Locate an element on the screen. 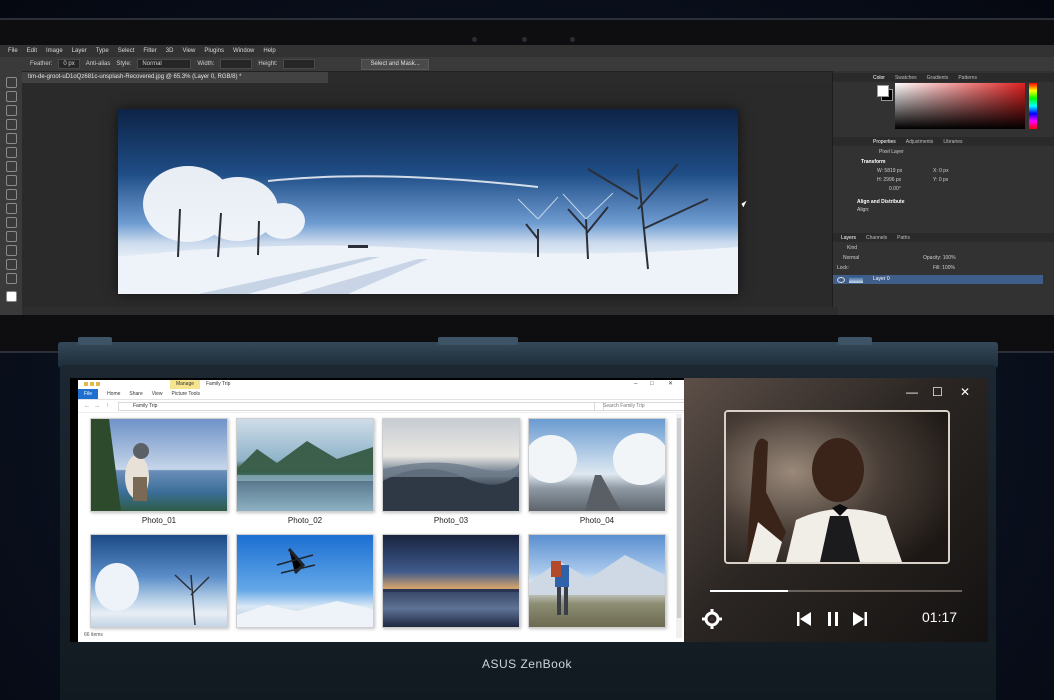 The image size is (1054, 700). tab-libraries: Libraries is located at coordinates (952, 142).